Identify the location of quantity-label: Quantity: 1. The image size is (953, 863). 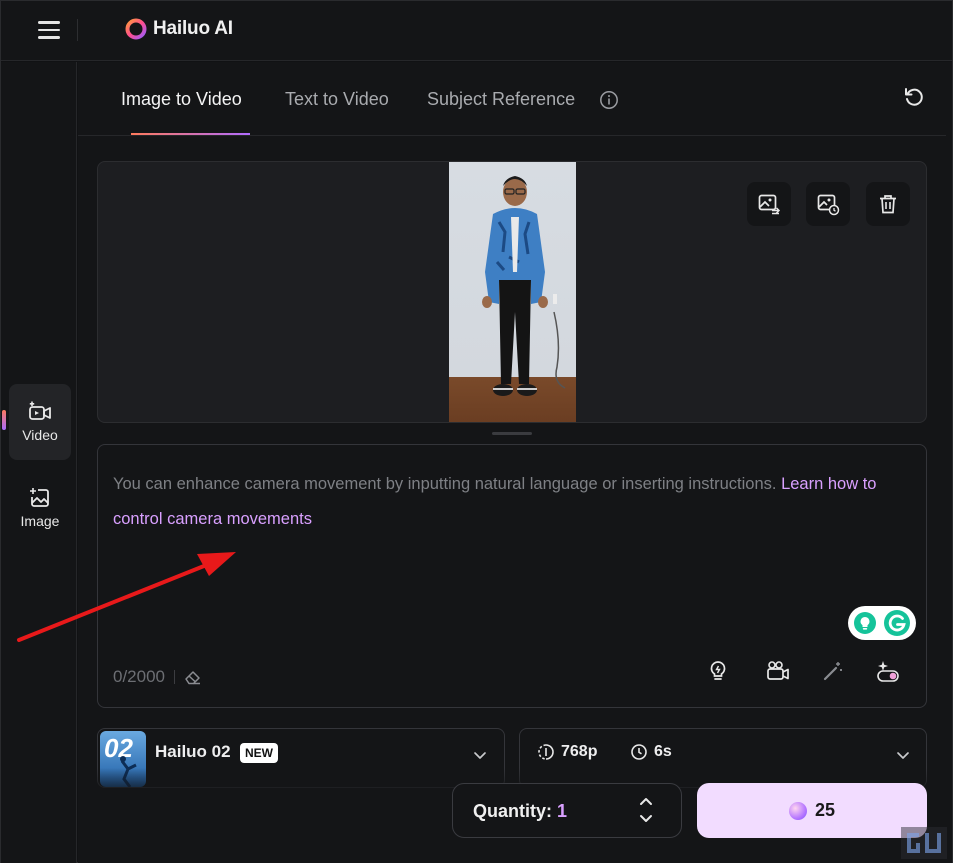
(520, 811).